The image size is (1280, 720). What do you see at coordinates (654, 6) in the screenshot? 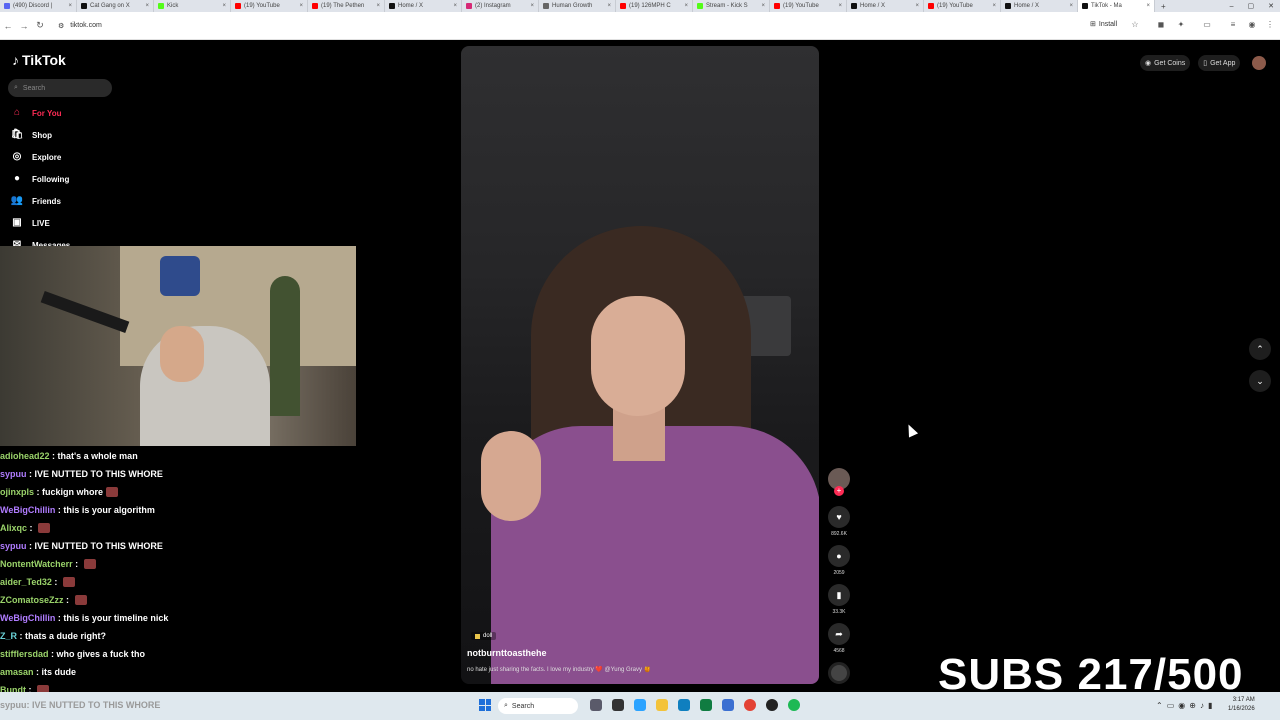
I see `browser-tab: (19) 126MPH C ×` at bounding box center [654, 6].